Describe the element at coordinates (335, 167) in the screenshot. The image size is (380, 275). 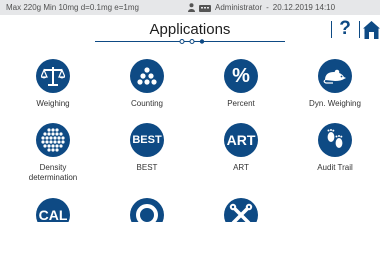
I see `app-label: Audit Trail` at that location.